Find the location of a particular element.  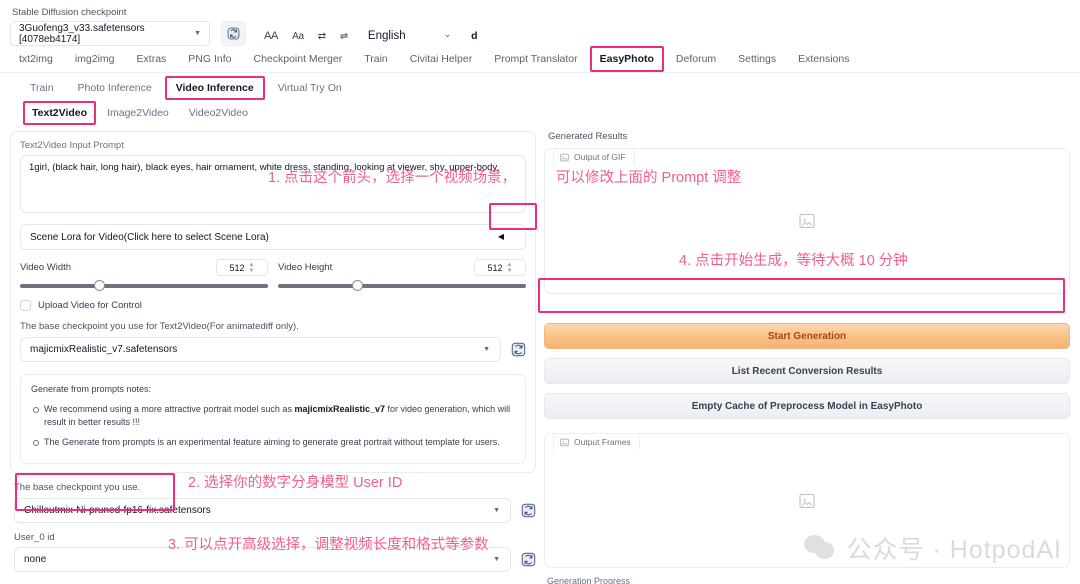

upload-video-checkbox is located at coordinates (25, 305).